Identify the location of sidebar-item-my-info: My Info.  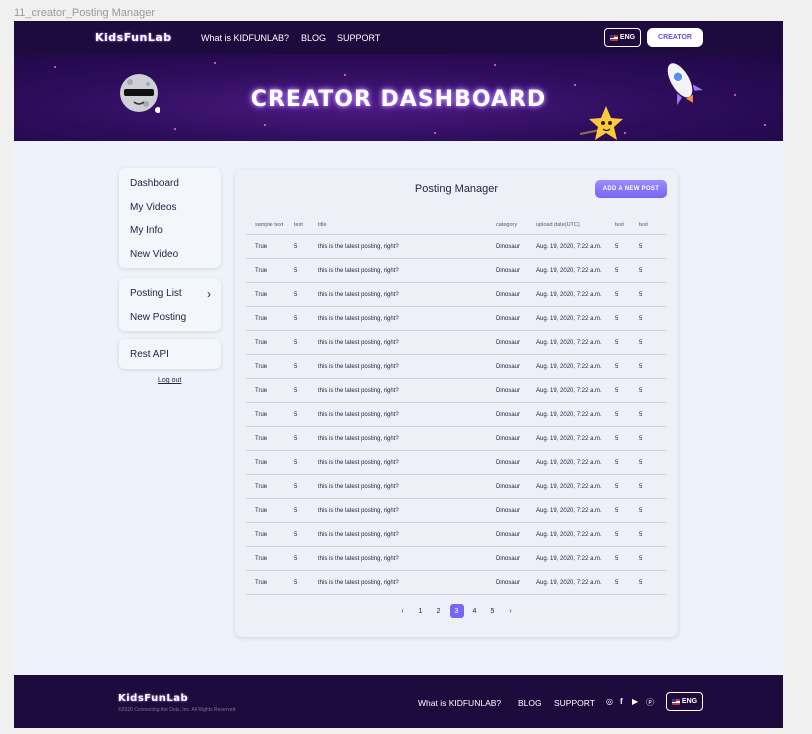
(170, 231).